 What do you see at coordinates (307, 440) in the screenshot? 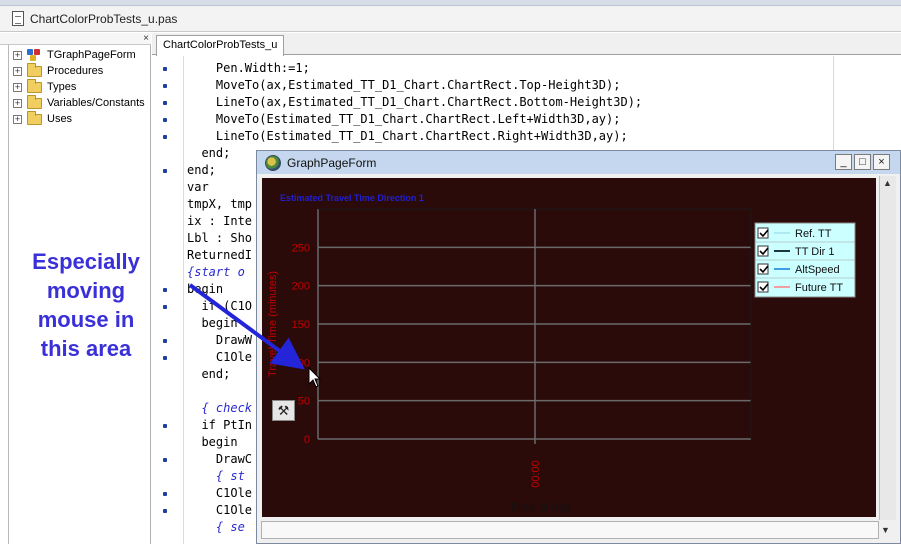
I see `y-tick-label: 0` at bounding box center [307, 440].